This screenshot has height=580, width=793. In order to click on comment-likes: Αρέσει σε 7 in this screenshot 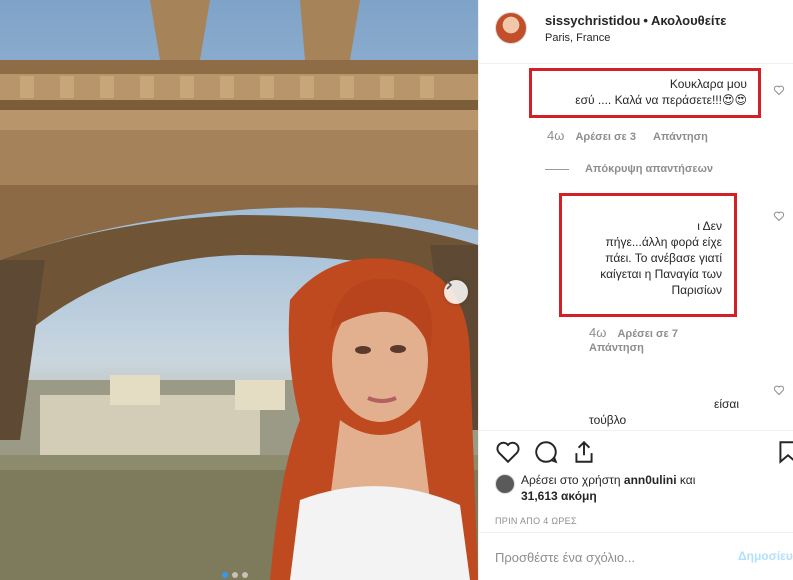, I will do `click(647, 334)`.